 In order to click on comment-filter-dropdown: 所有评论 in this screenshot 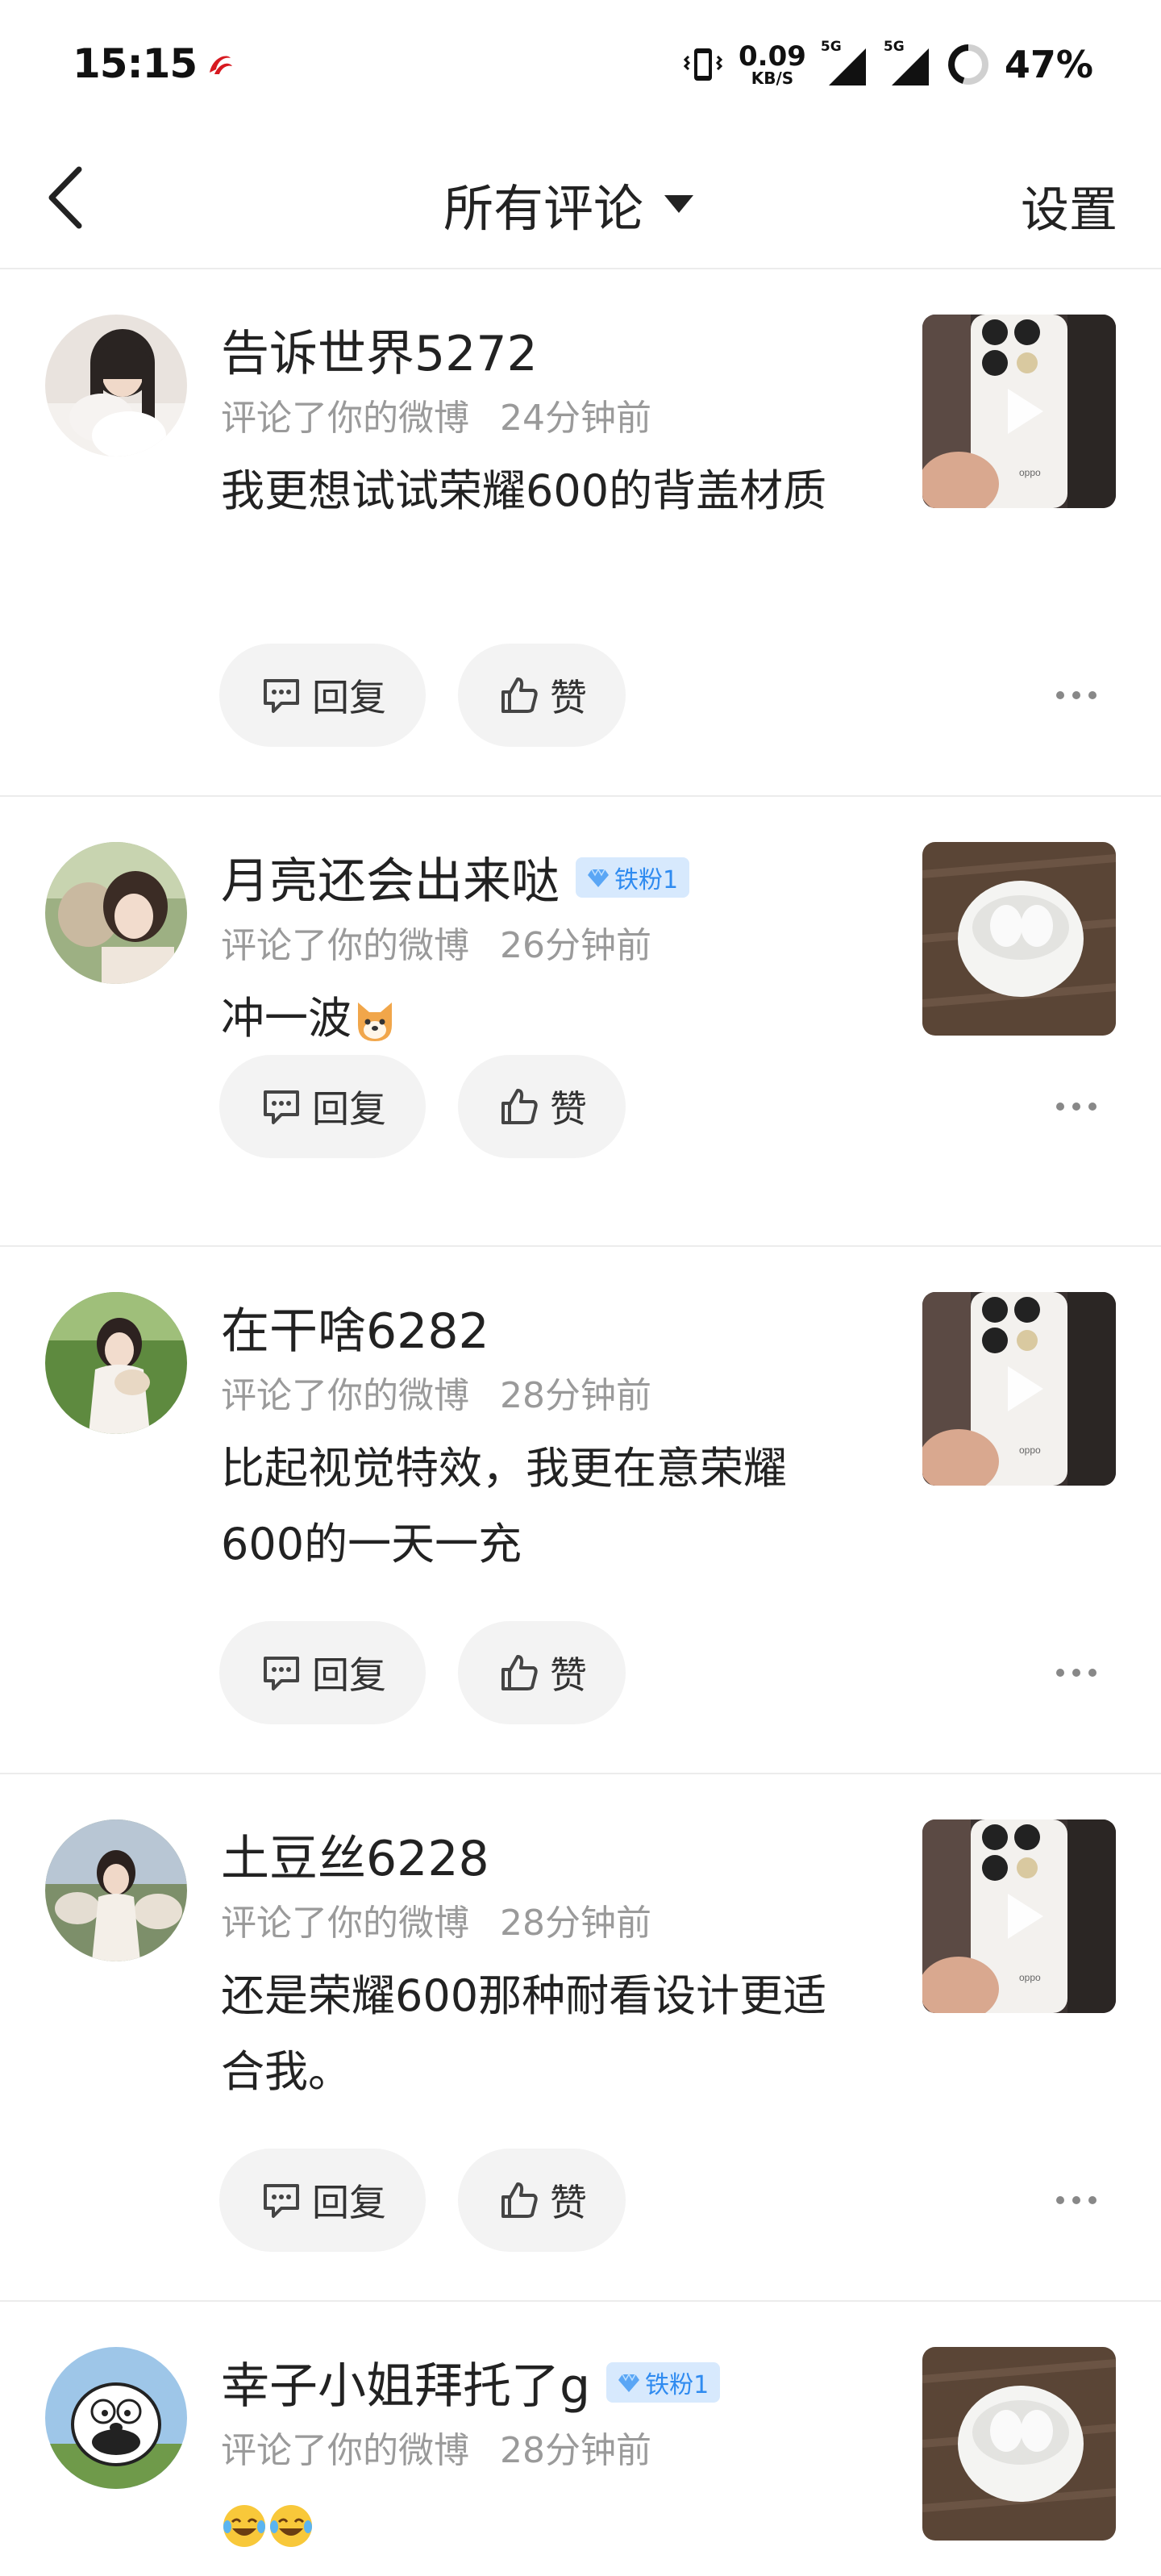, I will do `click(569, 204)`.